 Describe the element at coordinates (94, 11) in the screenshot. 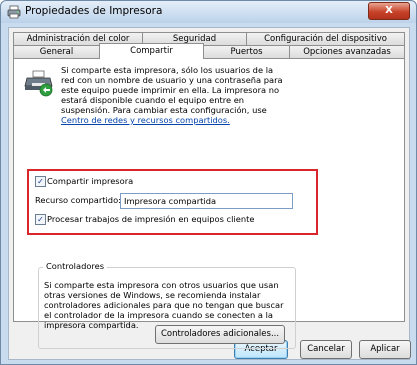

I see `window-title: Propiedades de Impresora` at that location.